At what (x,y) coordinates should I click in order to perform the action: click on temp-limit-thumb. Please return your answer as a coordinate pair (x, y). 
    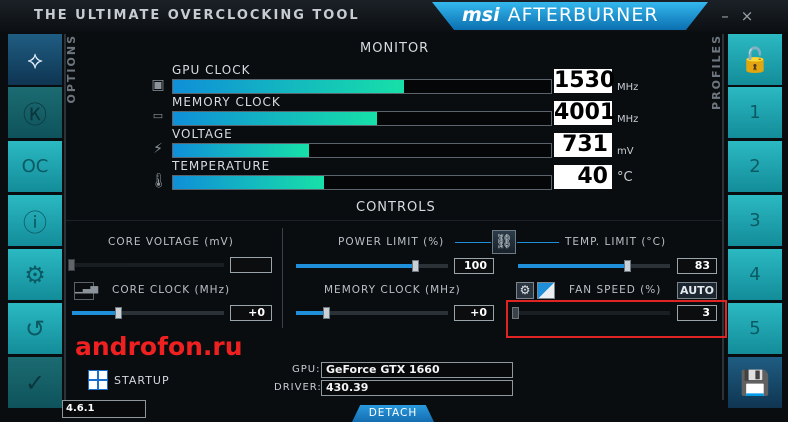
    Looking at the image, I should click on (628, 266).